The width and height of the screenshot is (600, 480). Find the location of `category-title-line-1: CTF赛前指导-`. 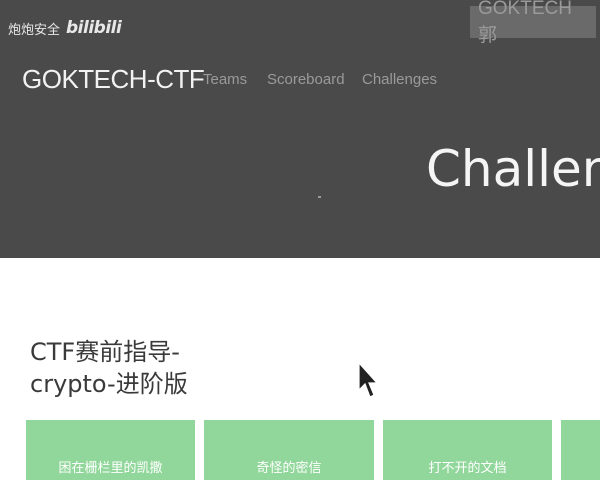

category-title-line-1: CTF赛前指导- is located at coordinates (105, 352).